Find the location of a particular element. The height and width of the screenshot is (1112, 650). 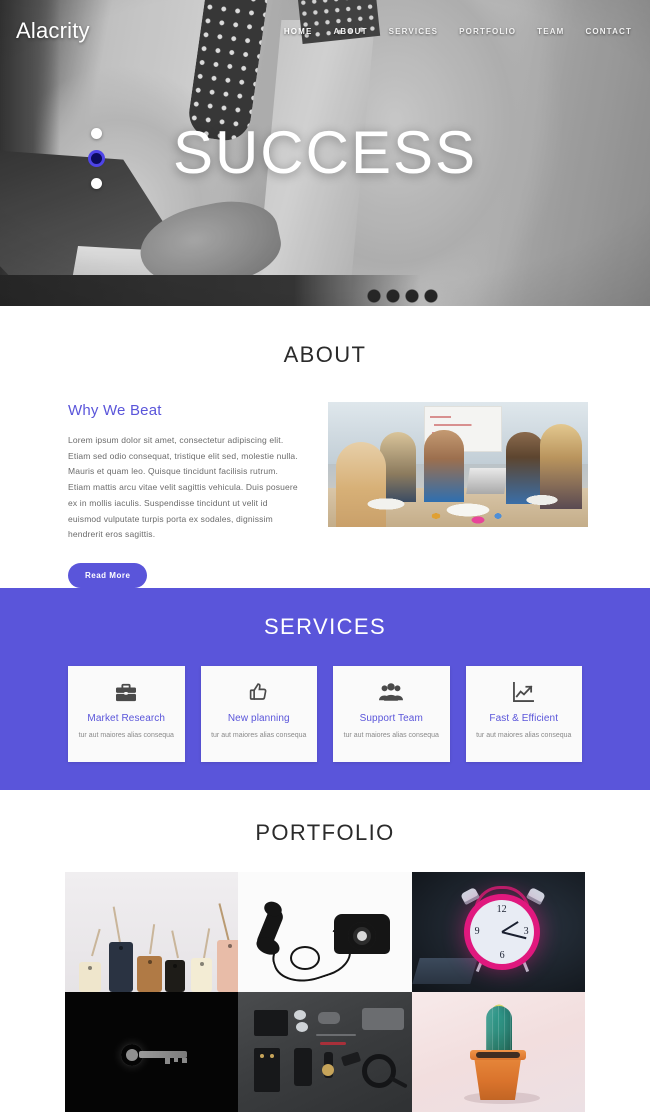

service-card-title: Market Research is located at coordinates (126, 719).